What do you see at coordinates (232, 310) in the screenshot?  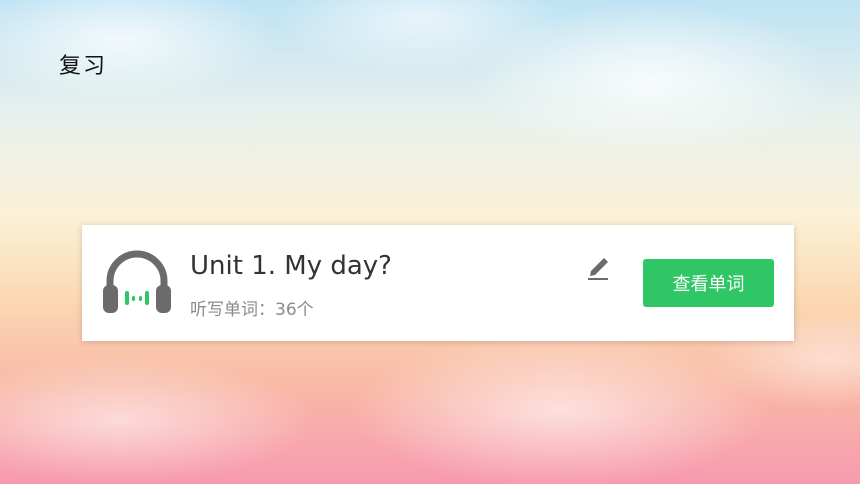 I see `dictation-label: 听写单词：` at bounding box center [232, 310].